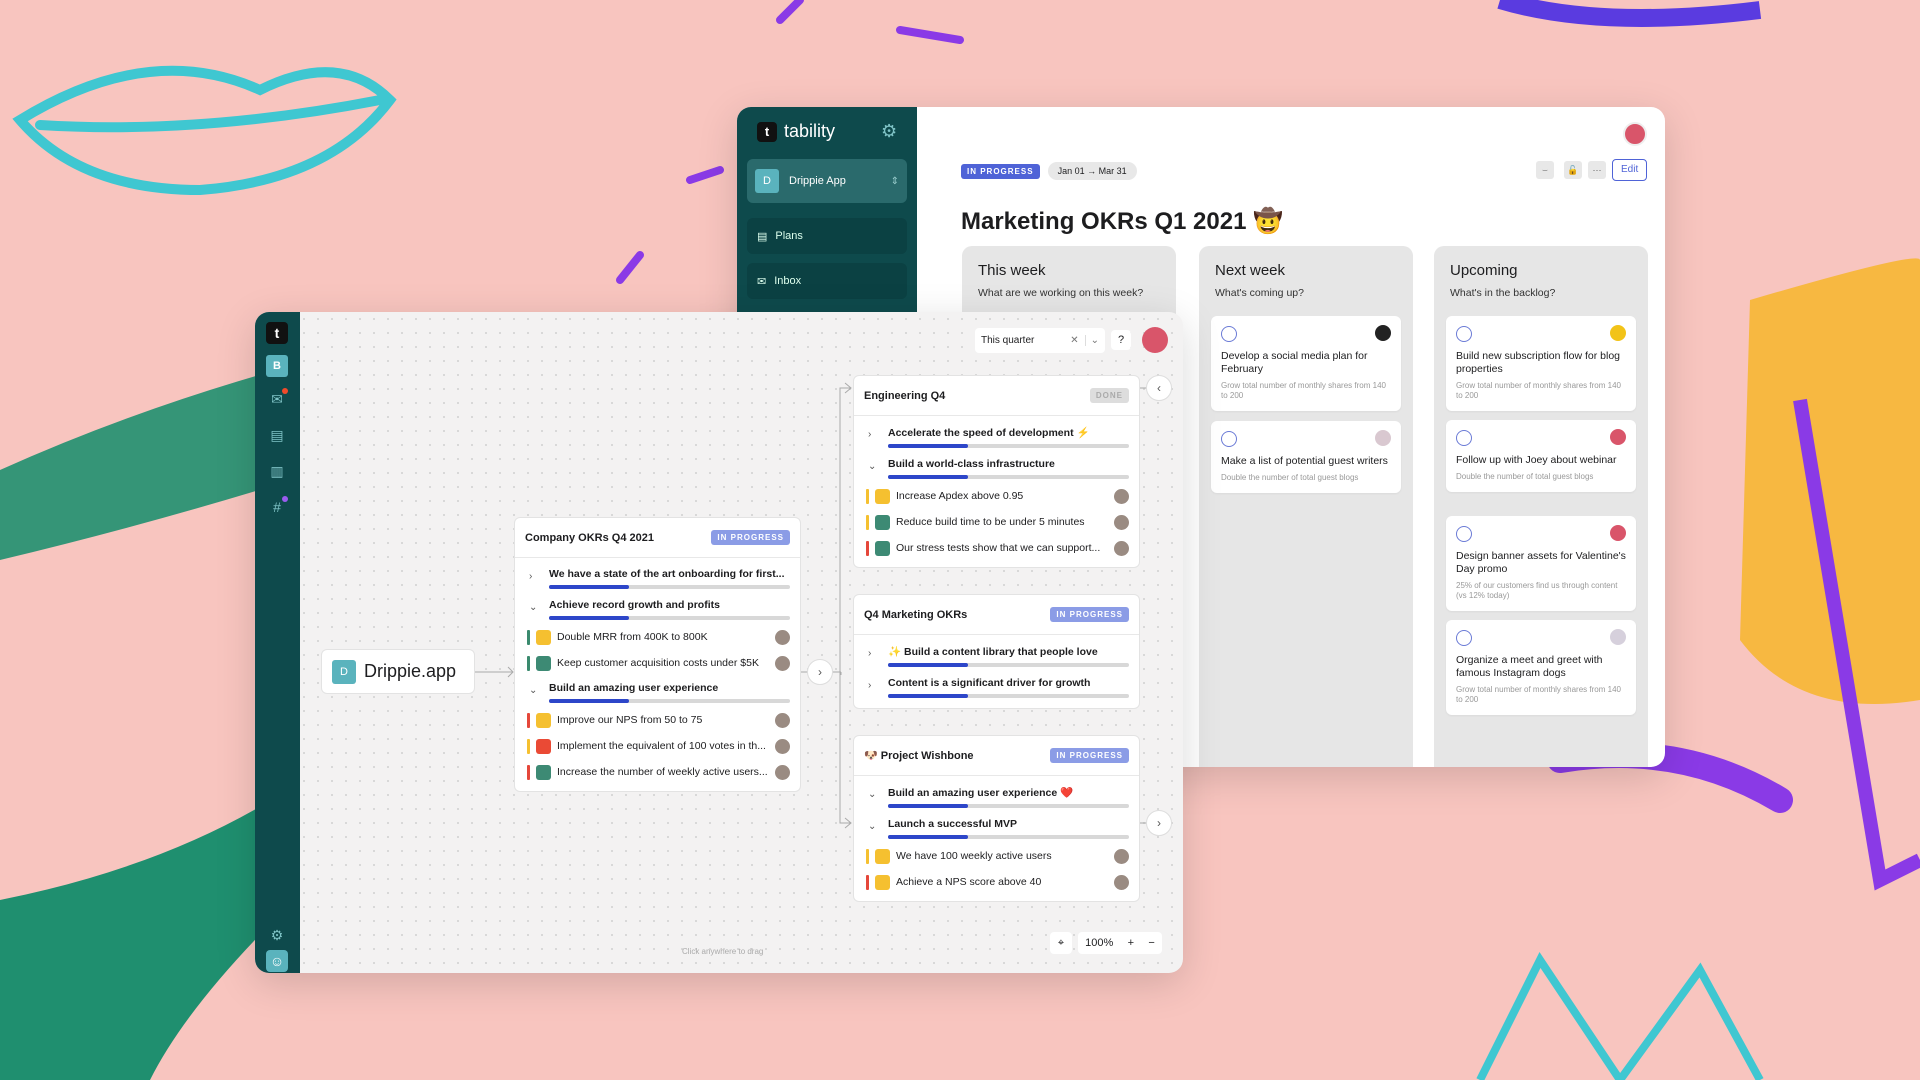  I want to click on key-result-label: Improve our NPS from 50 to 75, so click(630, 720).